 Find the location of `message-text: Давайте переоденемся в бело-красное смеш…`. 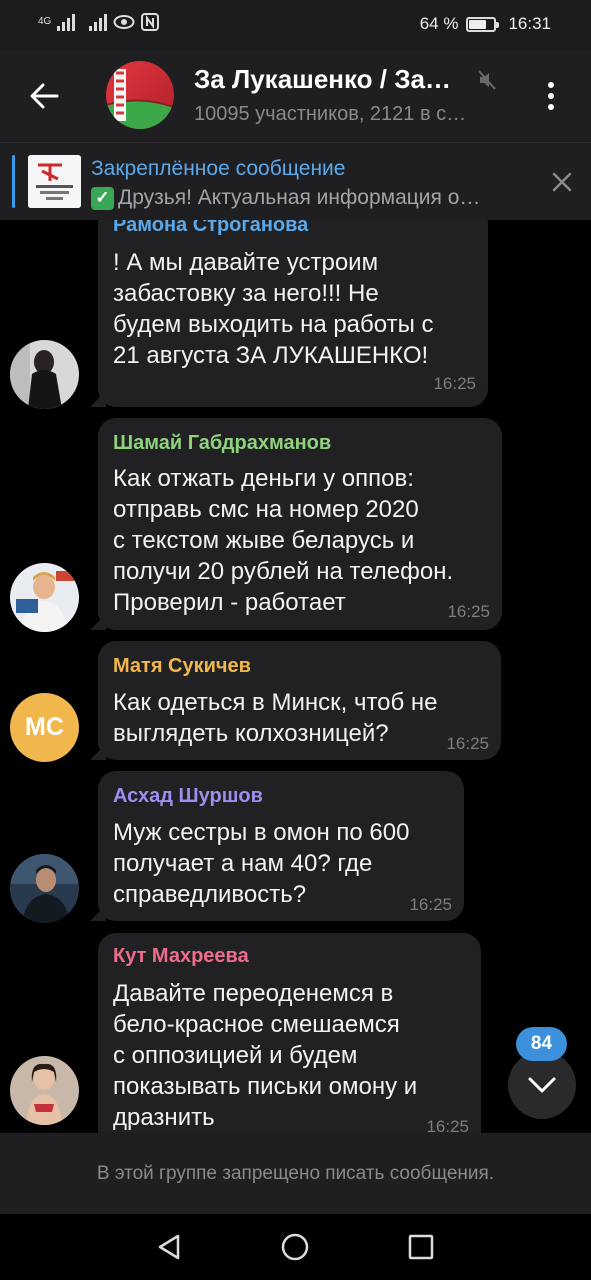

message-text: Давайте переоденемся в бело-красное смеш… is located at coordinates (265, 1055).